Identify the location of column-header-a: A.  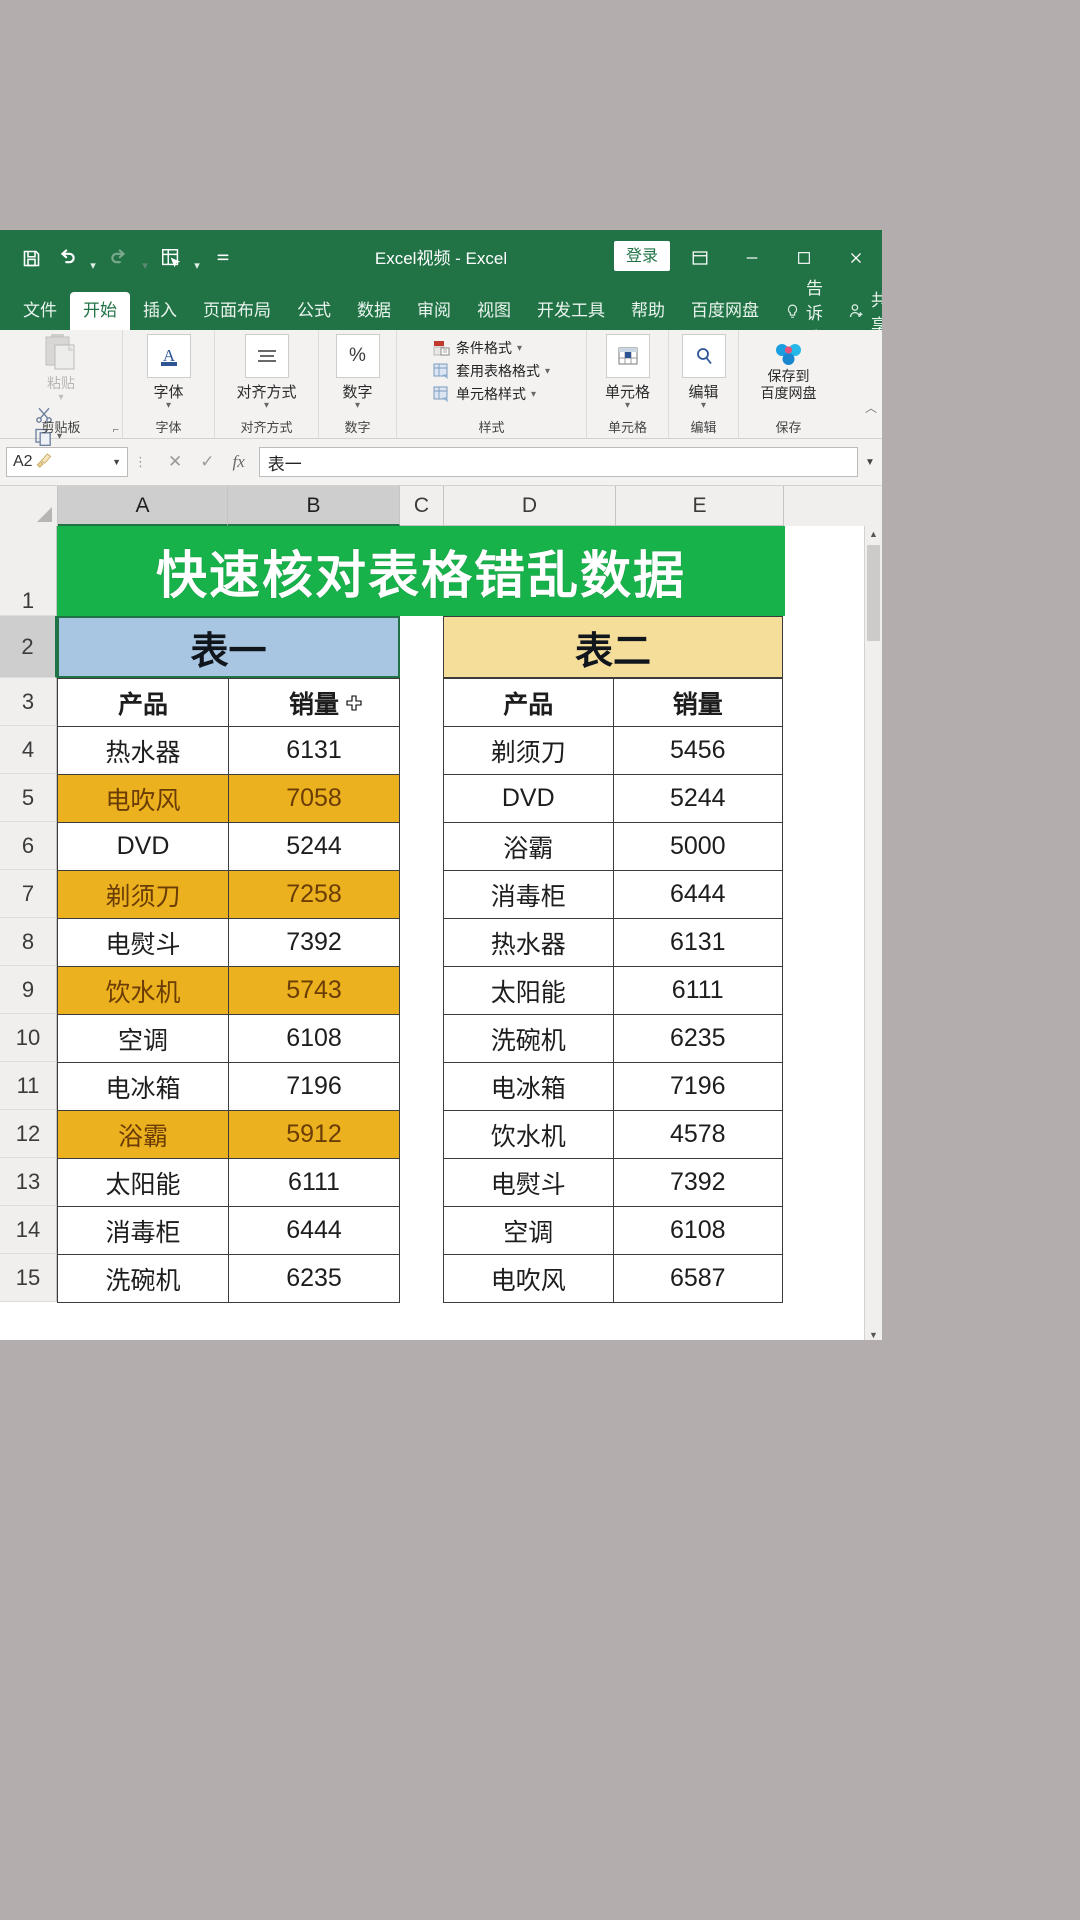
(143, 506).